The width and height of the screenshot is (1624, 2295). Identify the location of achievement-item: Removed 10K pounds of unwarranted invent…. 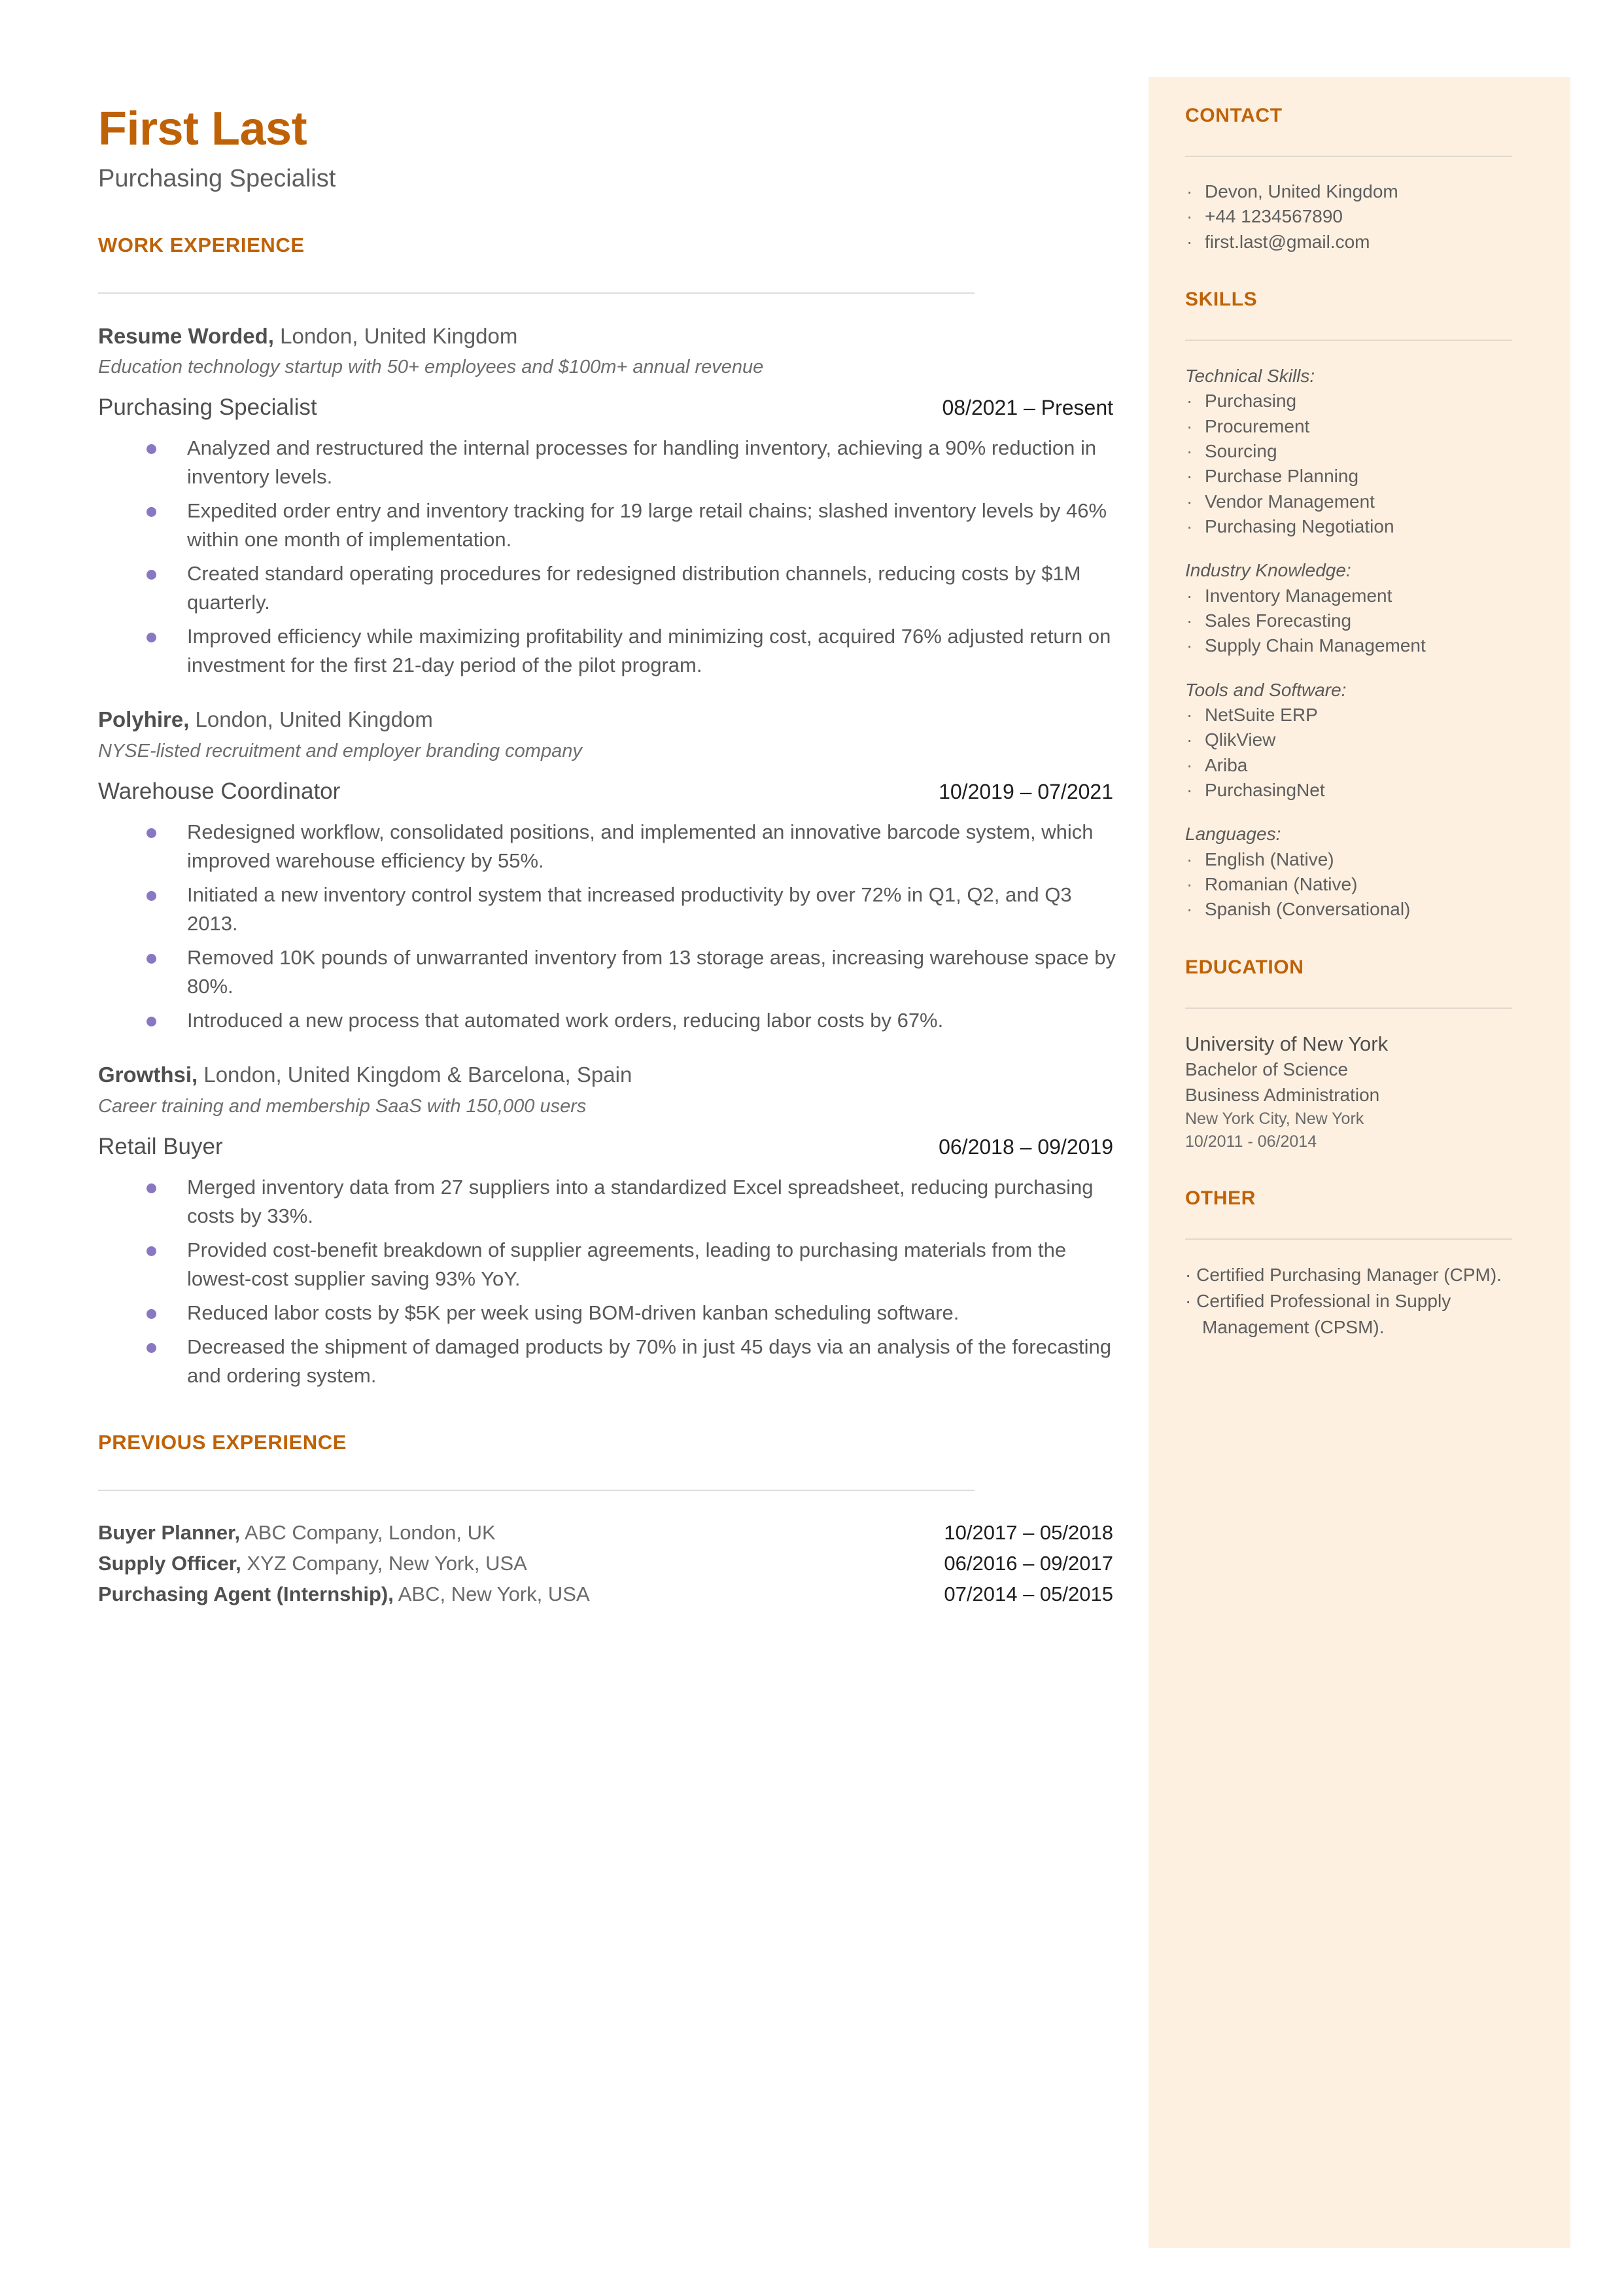
(632, 972).